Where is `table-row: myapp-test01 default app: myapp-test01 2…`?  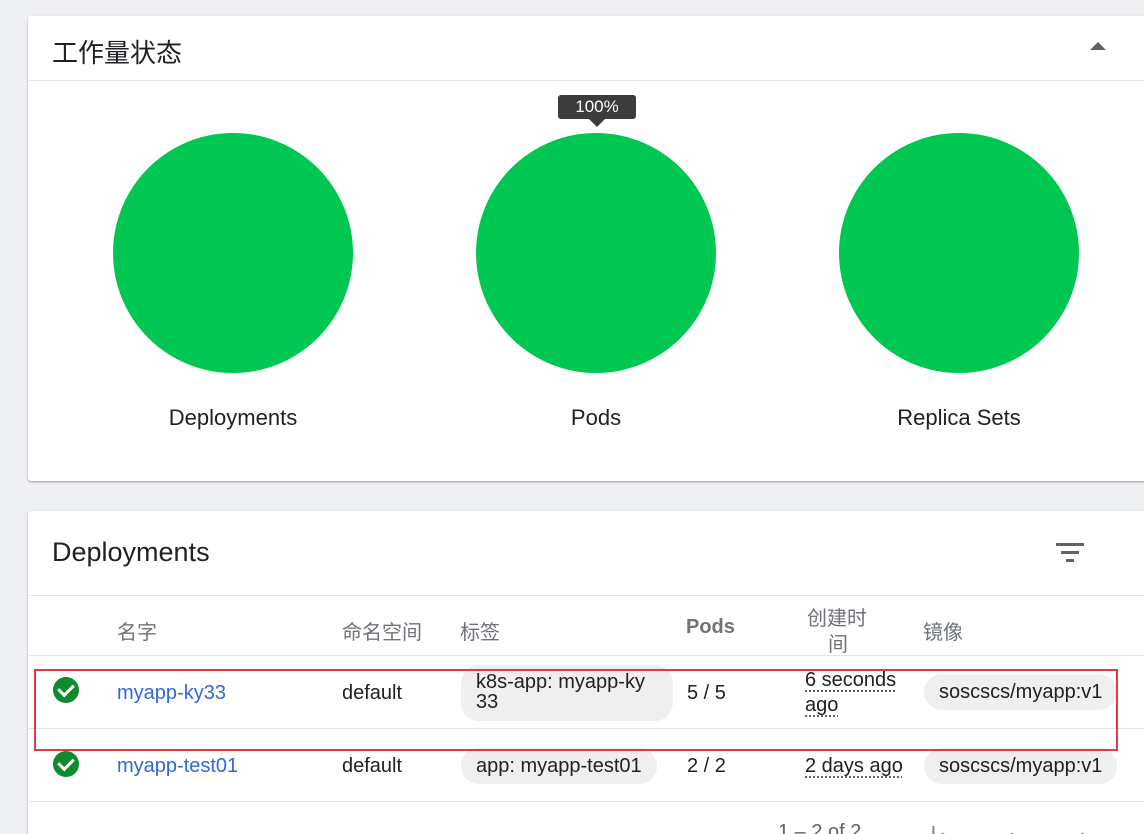
table-row: myapp-test01 default app: myapp-test01 2… is located at coordinates (586, 765).